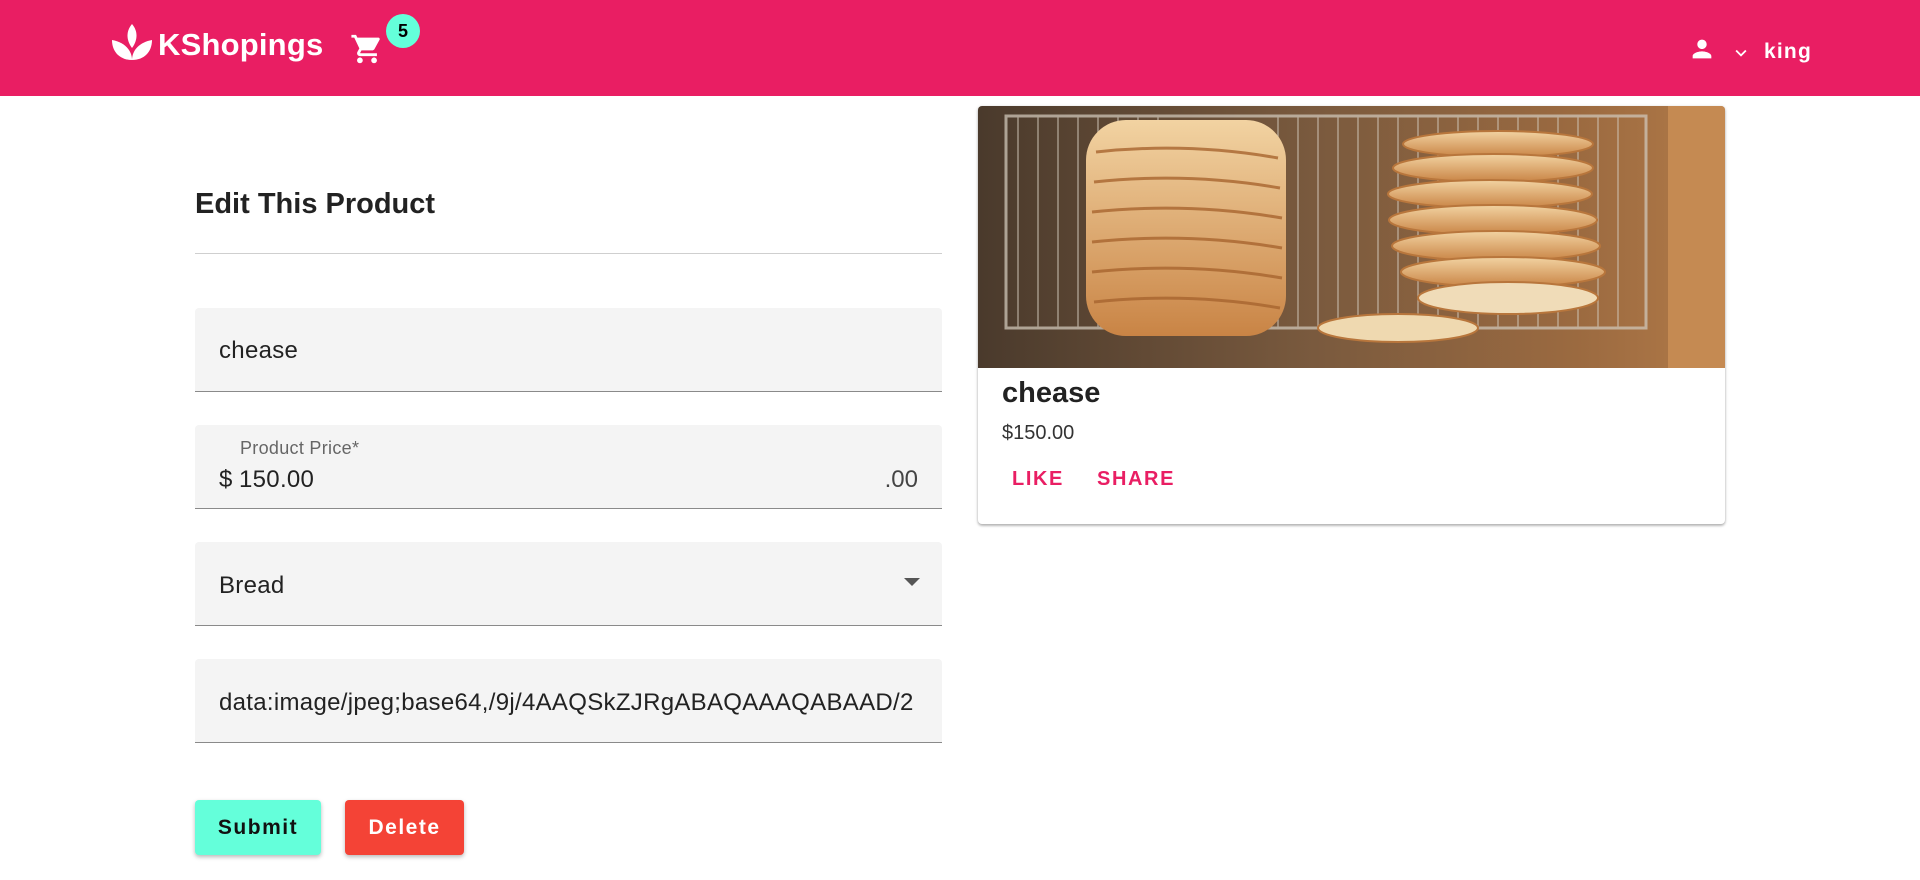  What do you see at coordinates (568, 584) in the screenshot?
I see `category-select: Bread` at bounding box center [568, 584].